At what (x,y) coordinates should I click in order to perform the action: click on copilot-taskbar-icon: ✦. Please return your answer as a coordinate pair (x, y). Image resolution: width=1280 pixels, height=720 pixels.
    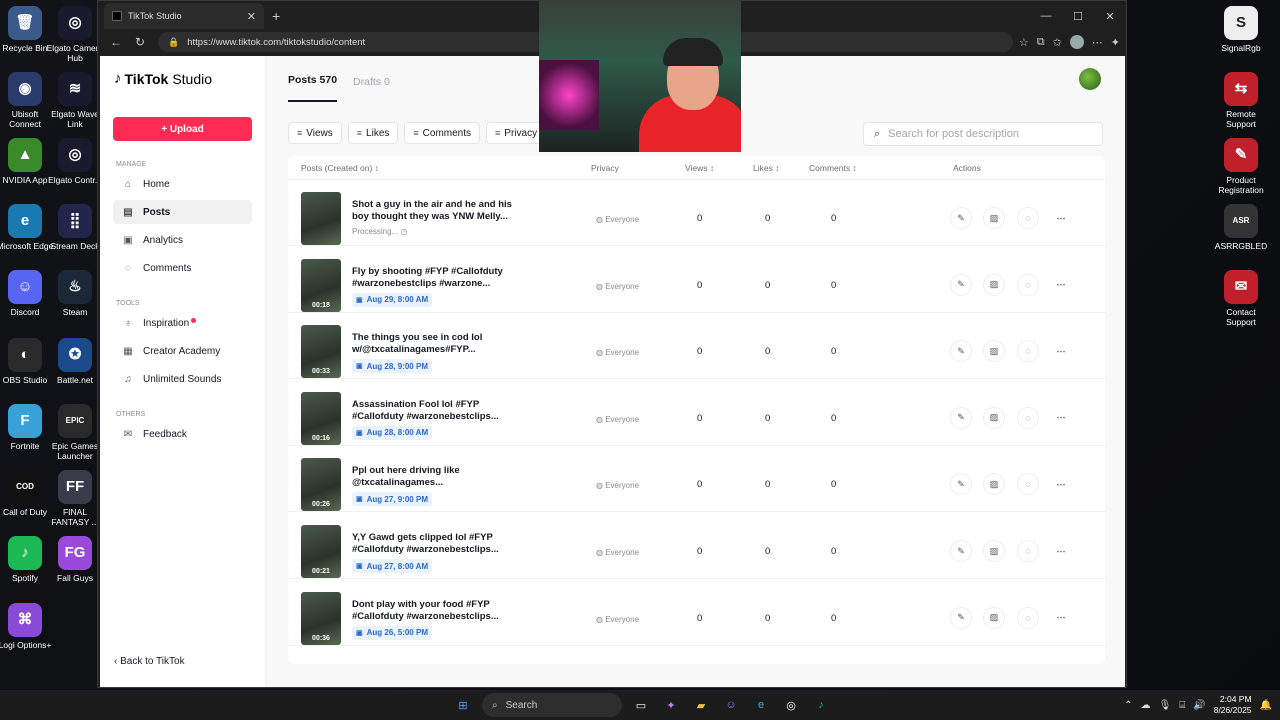
    Looking at the image, I should click on (671, 705).